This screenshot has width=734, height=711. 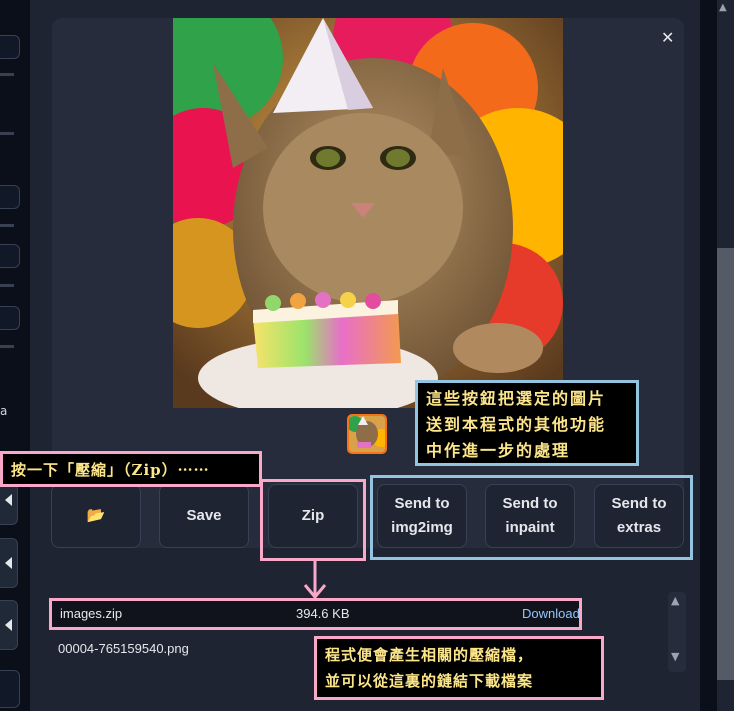 What do you see at coordinates (429, 655) in the screenshot?
I see `result-note-line-1: 程式便會產生相關的壓縮檔，` at bounding box center [429, 655].